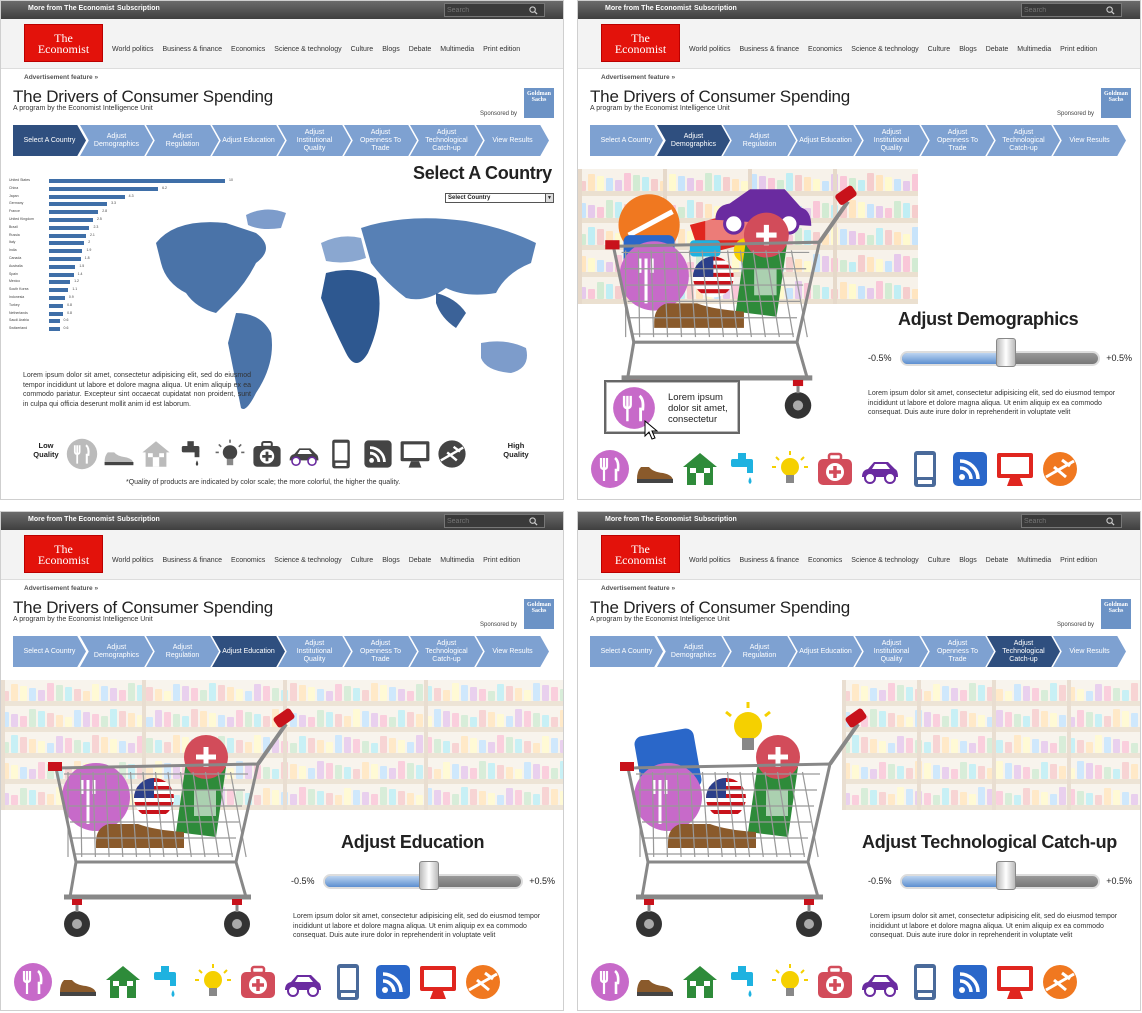 The width and height of the screenshot is (1142, 1013). I want to click on bar-row: Indonesia 0.9, so click(126, 299).